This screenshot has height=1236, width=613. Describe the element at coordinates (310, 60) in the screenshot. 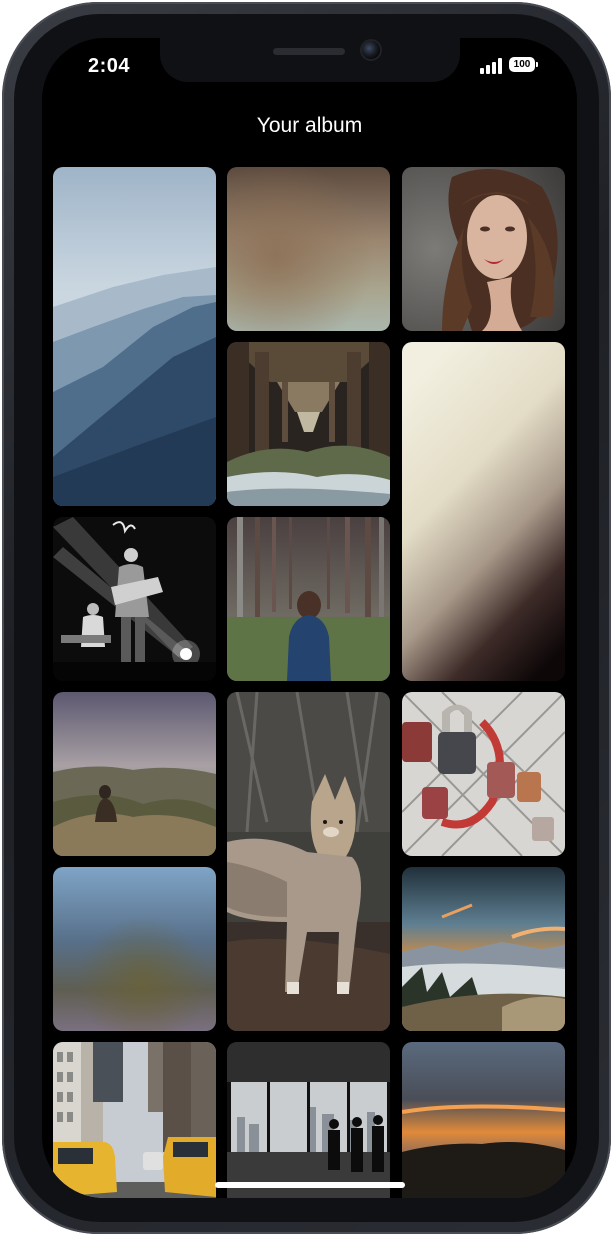

I see `notch` at that location.